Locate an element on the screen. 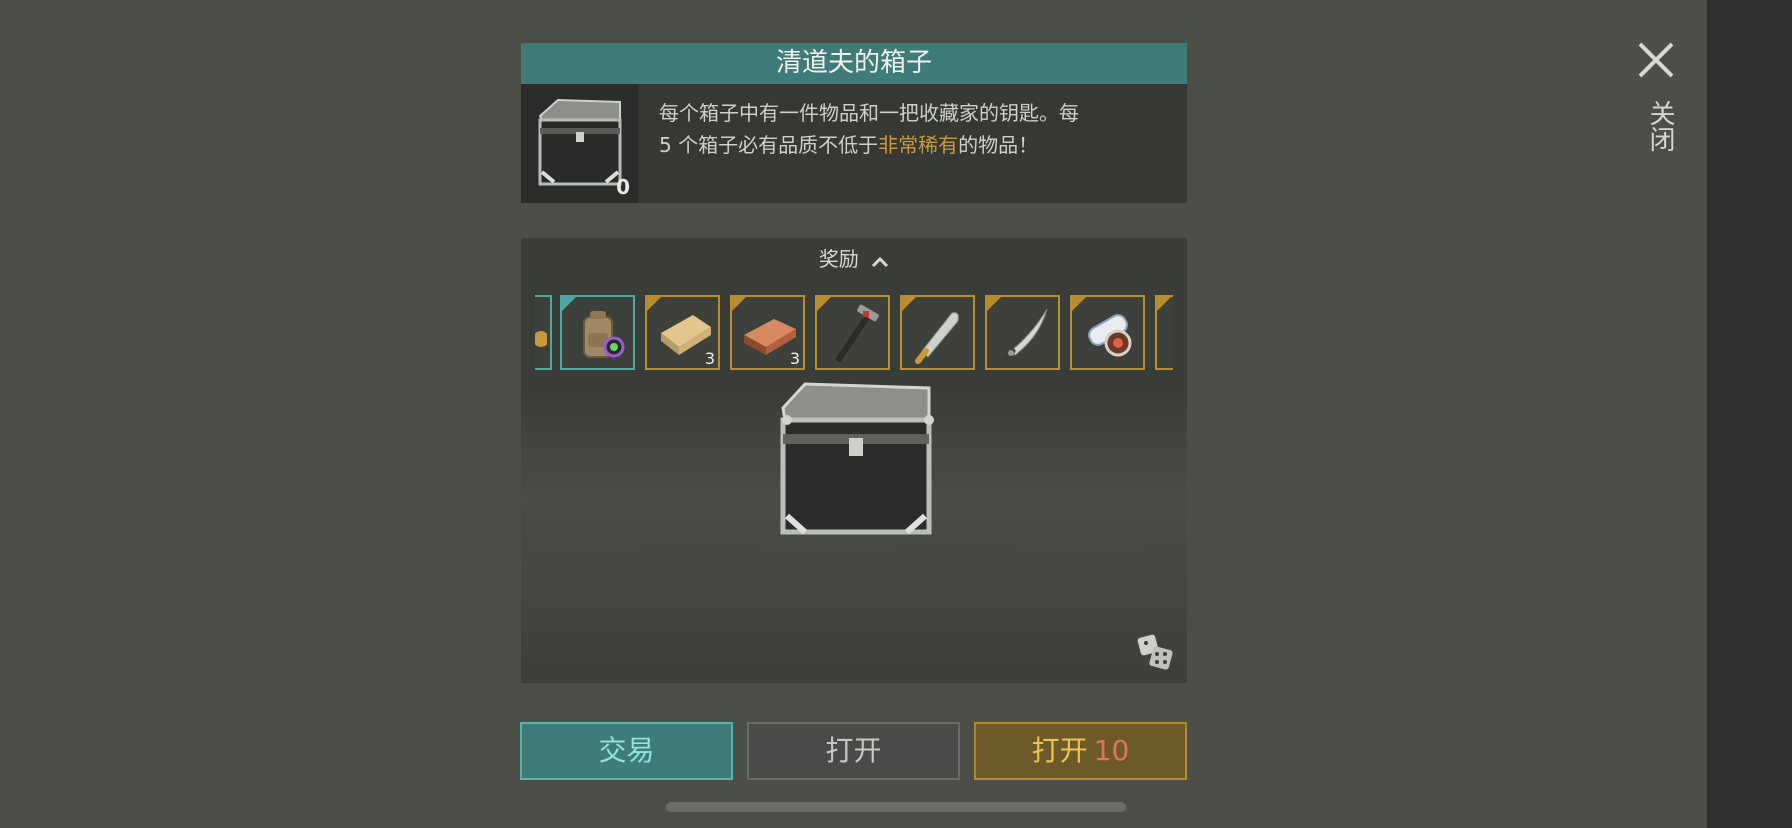 This screenshot has width=1792, height=828. chest-title: 清道夫的箱子 is located at coordinates (854, 63).